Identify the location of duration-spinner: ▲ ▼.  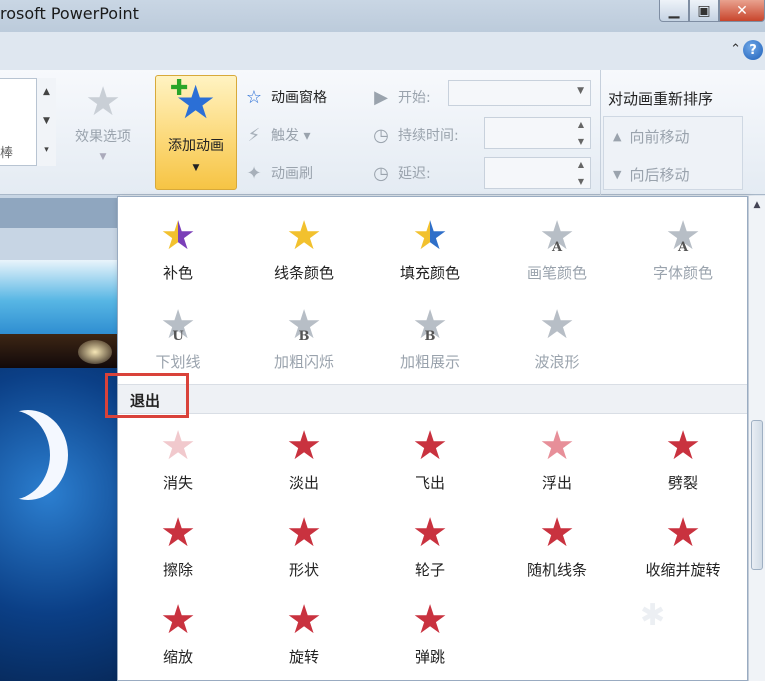
(537, 133).